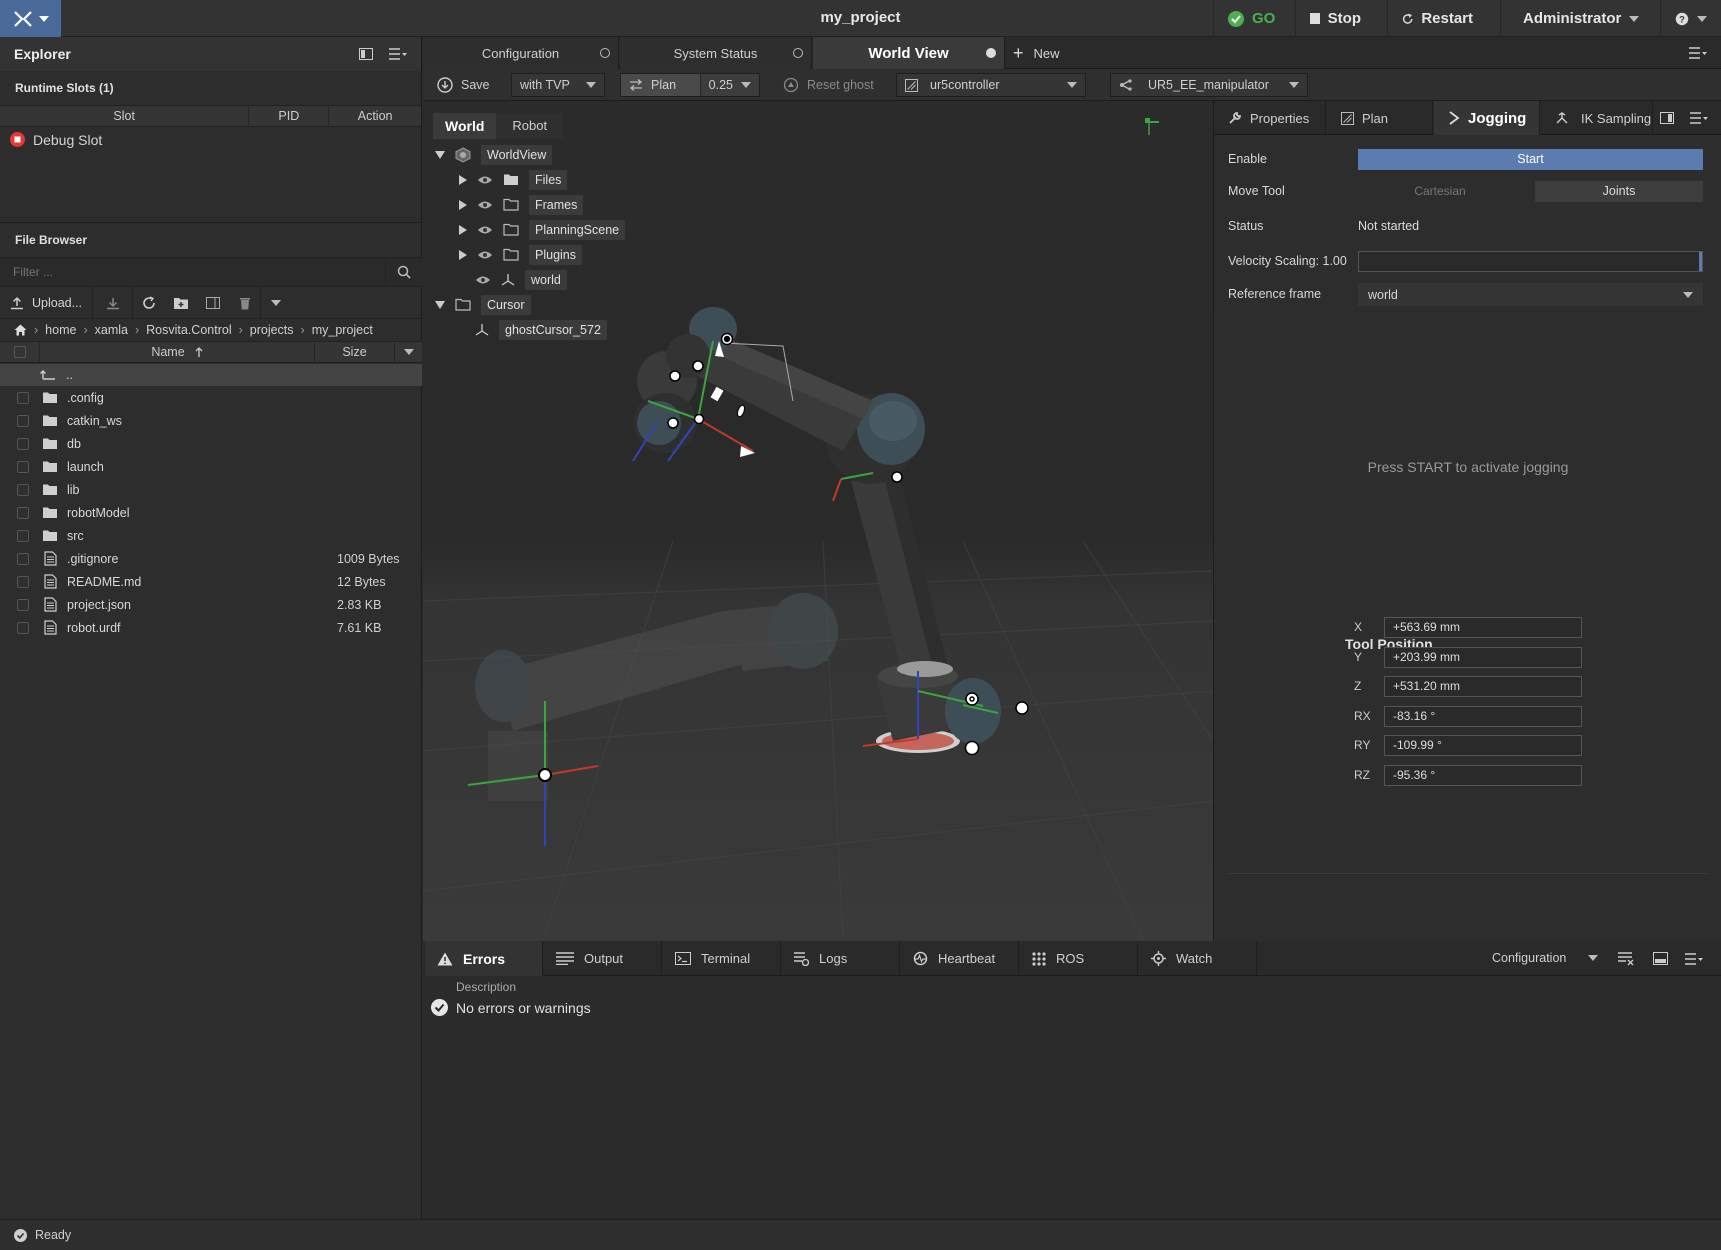 The width and height of the screenshot is (1721, 1250). What do you see at coordinates (211, 375) in the screenshot?
I see `parent-dir-row: ..` at bounding box center [211, 375].